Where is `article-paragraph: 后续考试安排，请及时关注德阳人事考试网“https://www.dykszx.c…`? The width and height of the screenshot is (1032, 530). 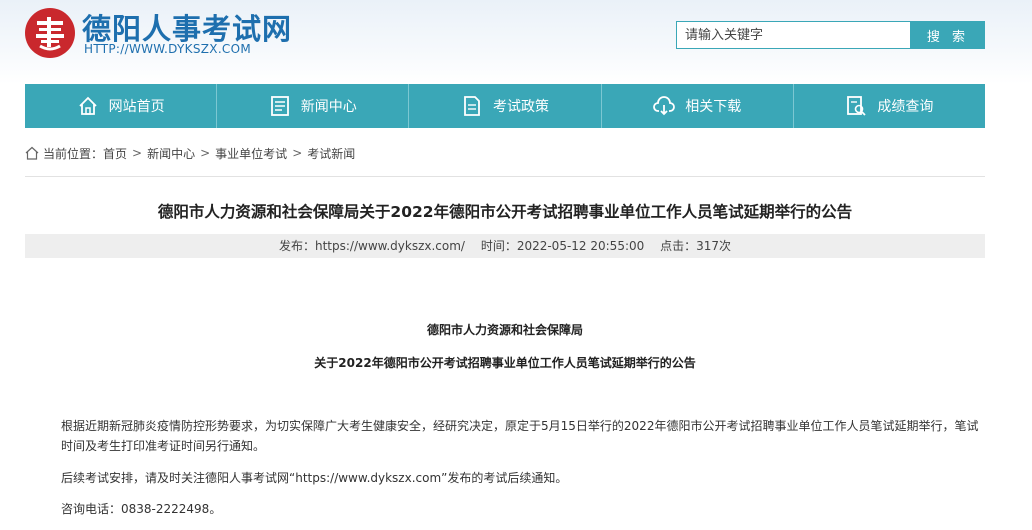 article-paragraph: 后续考试安排，请及时关注德阳人事考试网“https://www.dykszx.c… is located at coordinates (314, 478).